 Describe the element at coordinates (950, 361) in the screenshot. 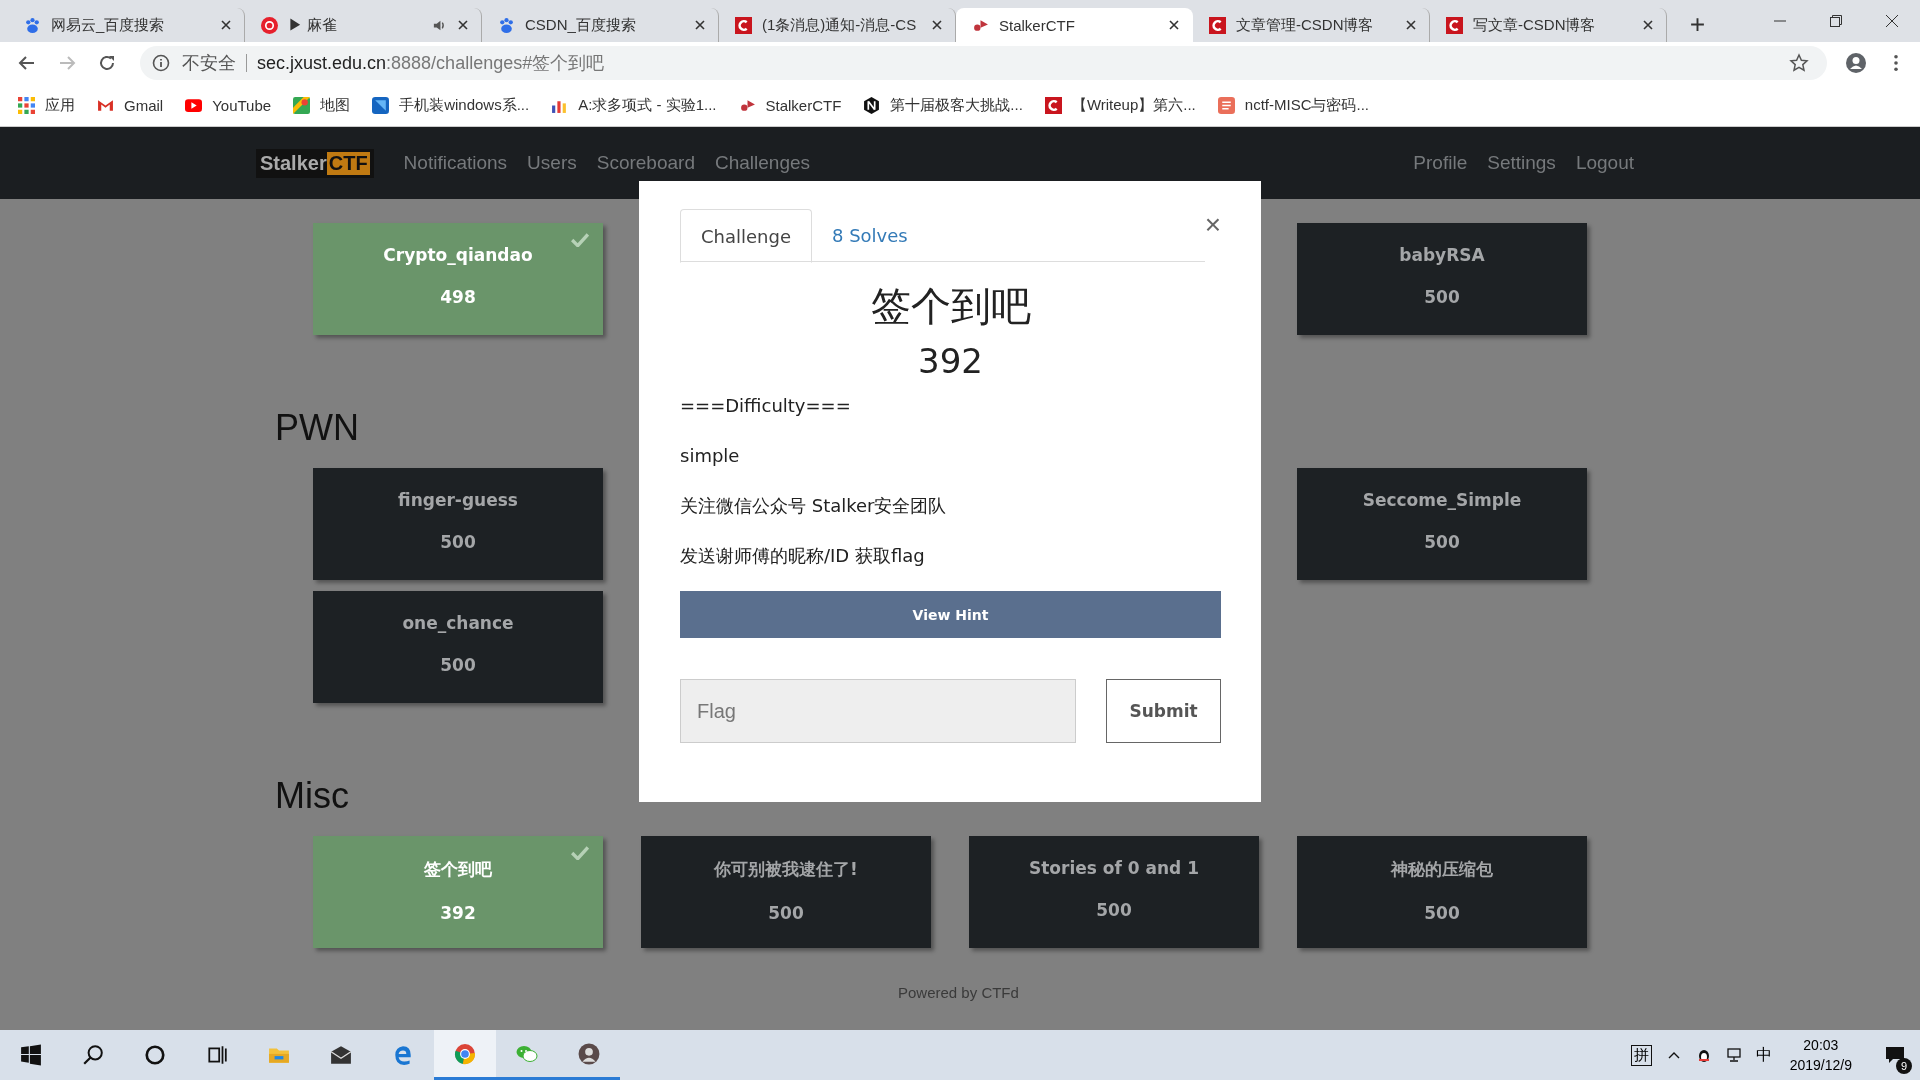

I see `challenge-value: 392` at that location.